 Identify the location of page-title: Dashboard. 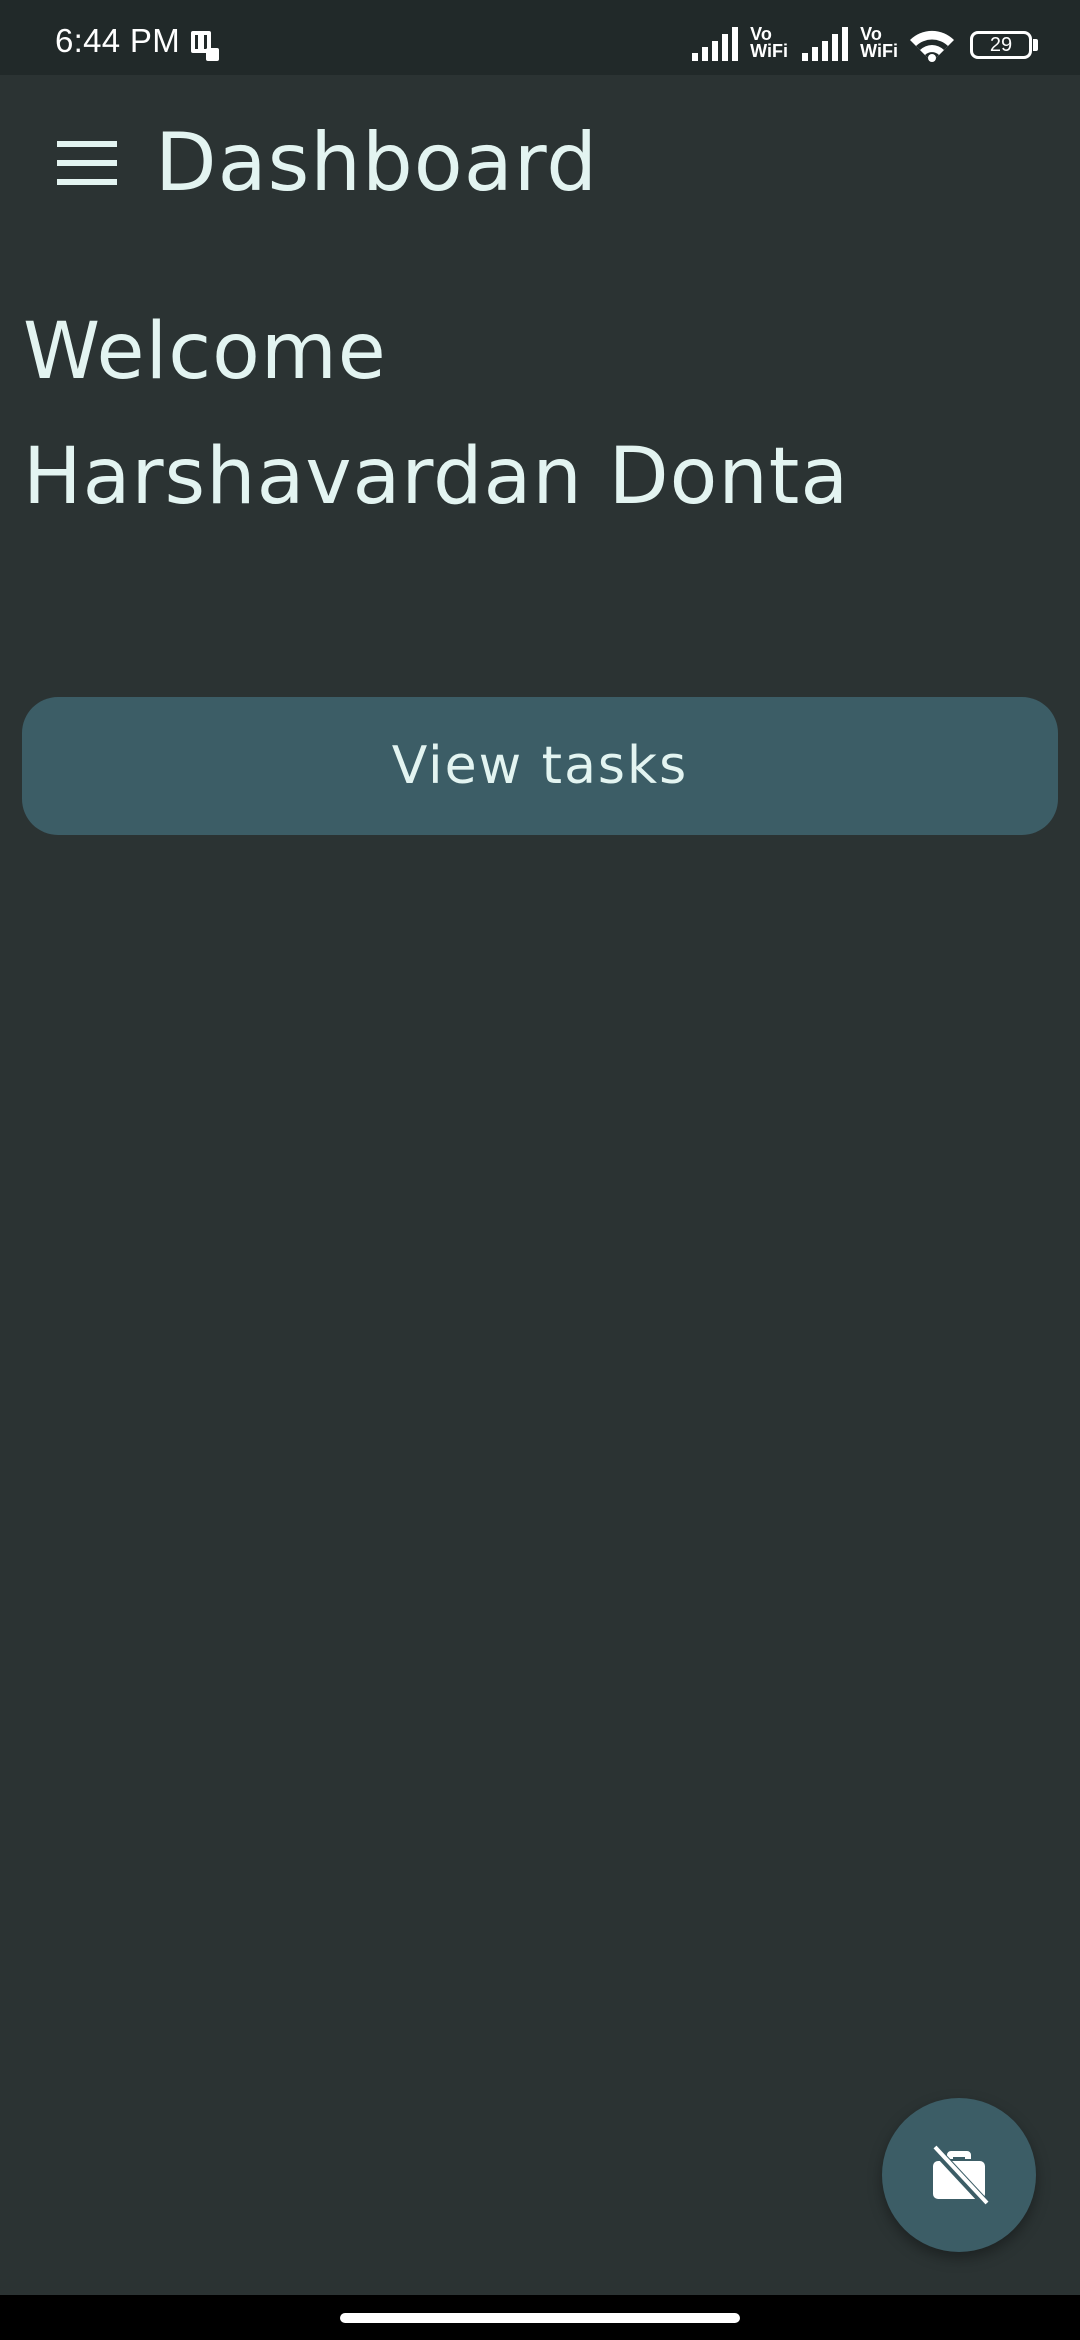
(377, 162).